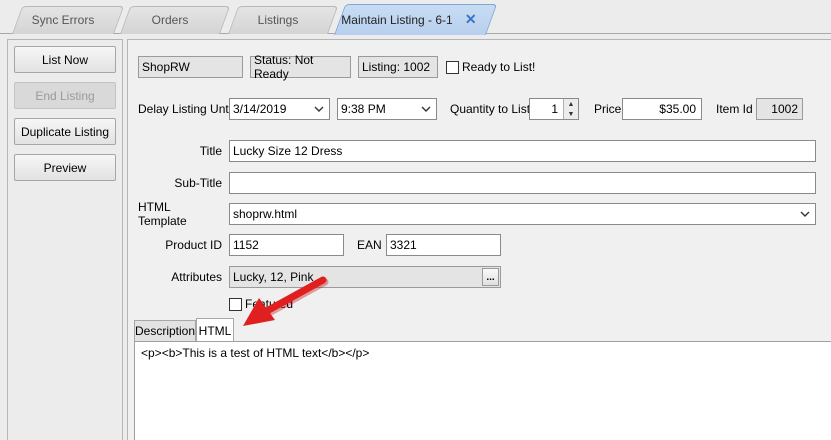 The image size is (831, 440). I want to click on price-label: Price, so click(608, 109).